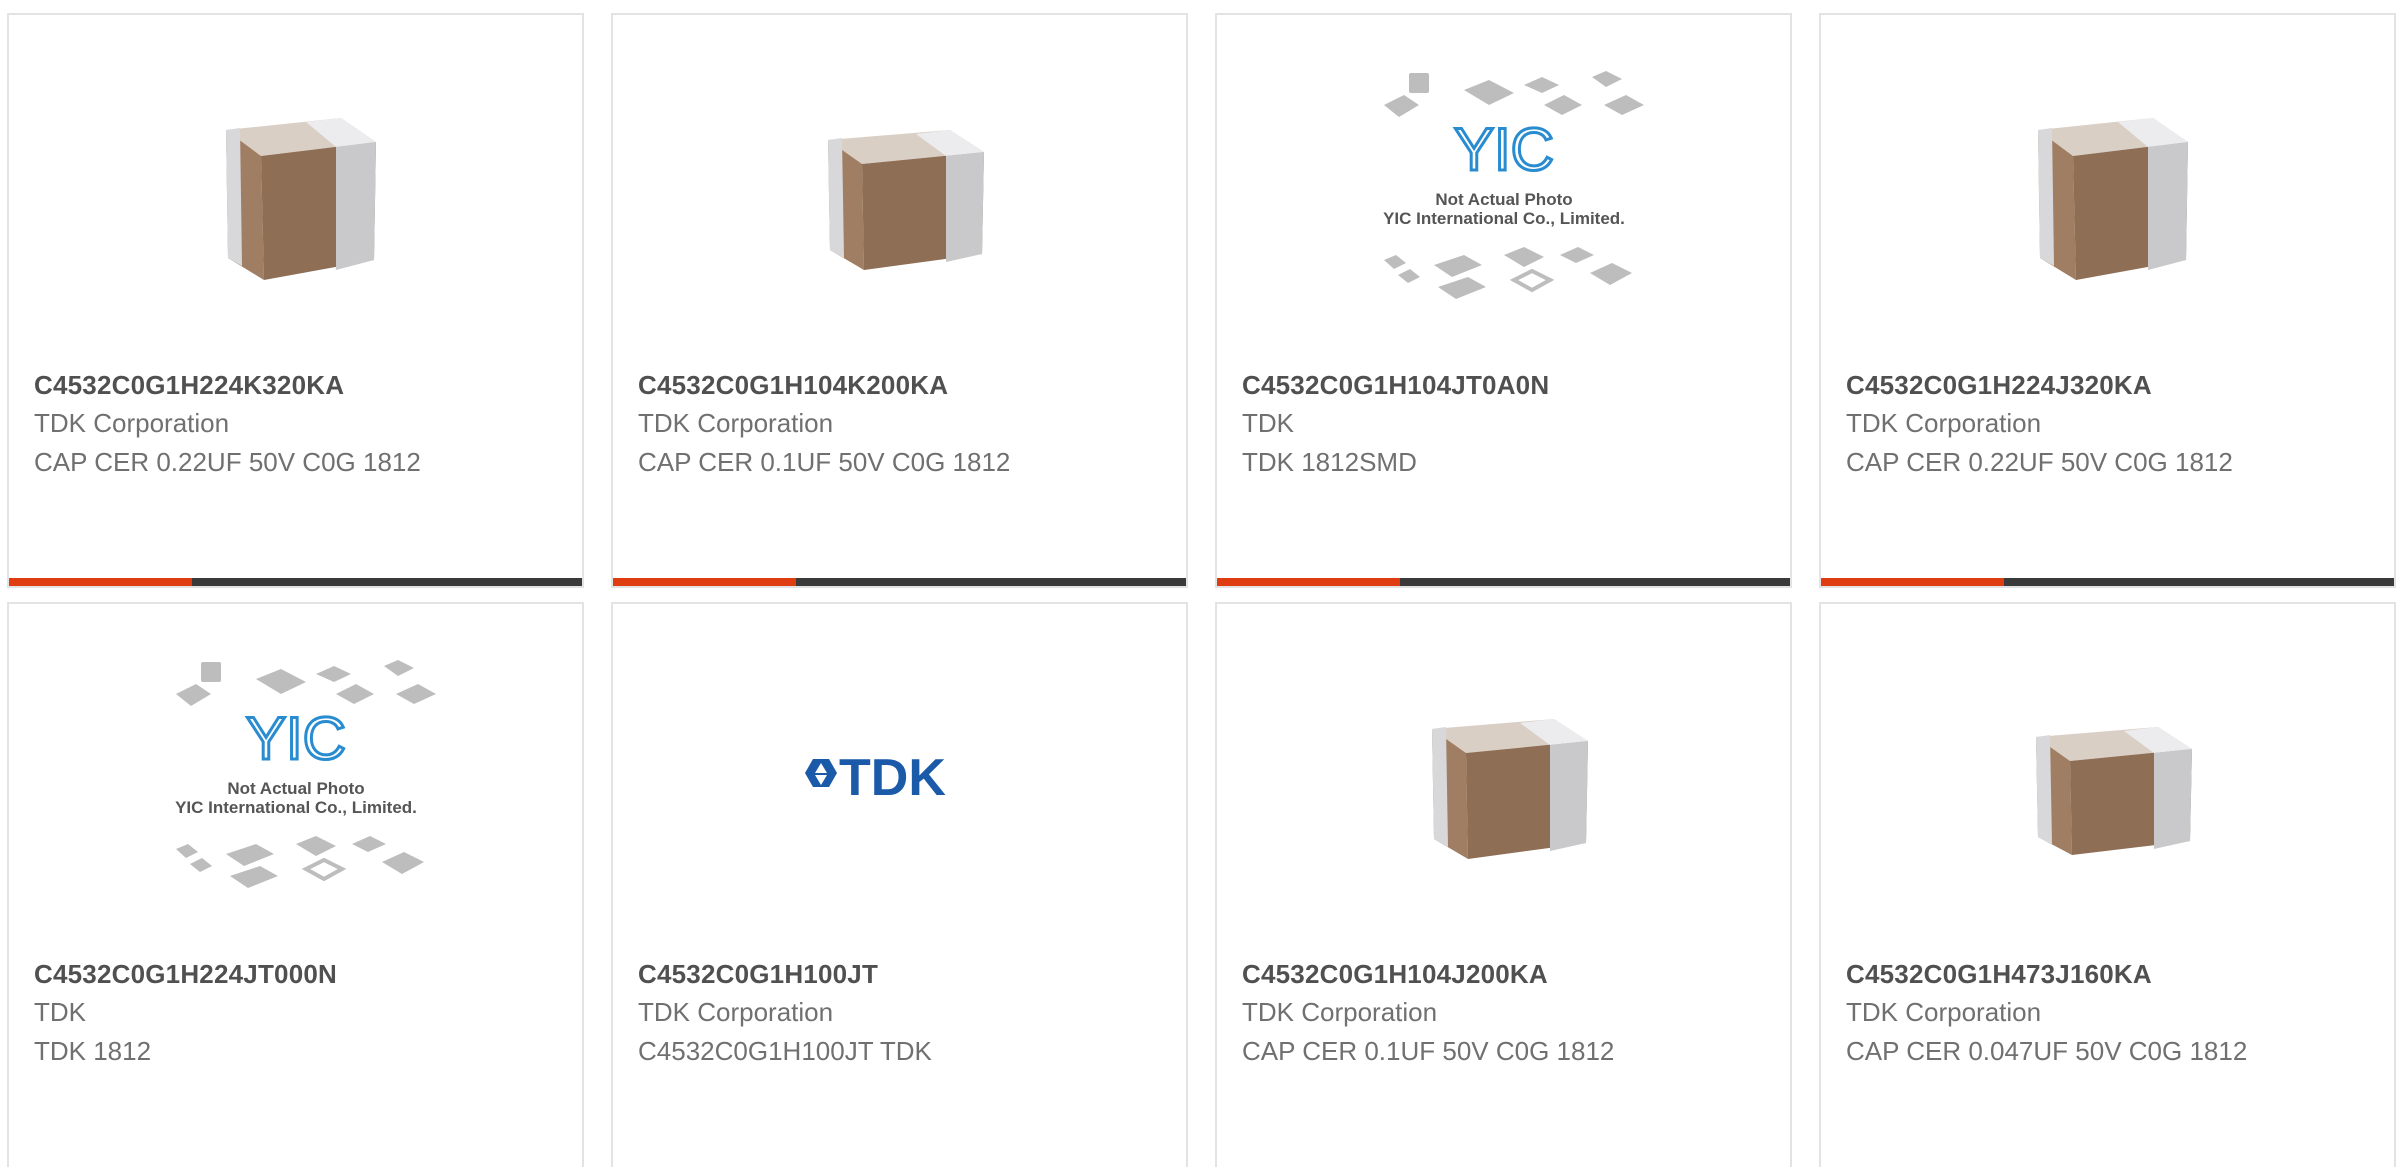 This screenshot has width=2400, height=1167. I want to click on product-image: TDK, so click(899, 779).